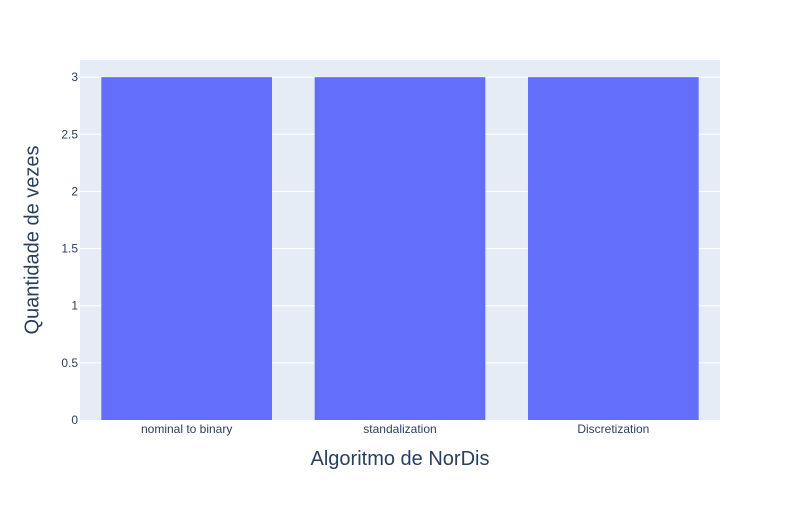 Image resolution: width=800 pixels, height=505 pixels. I want to click on y-tick-label: 1.5, so click(69, 249).